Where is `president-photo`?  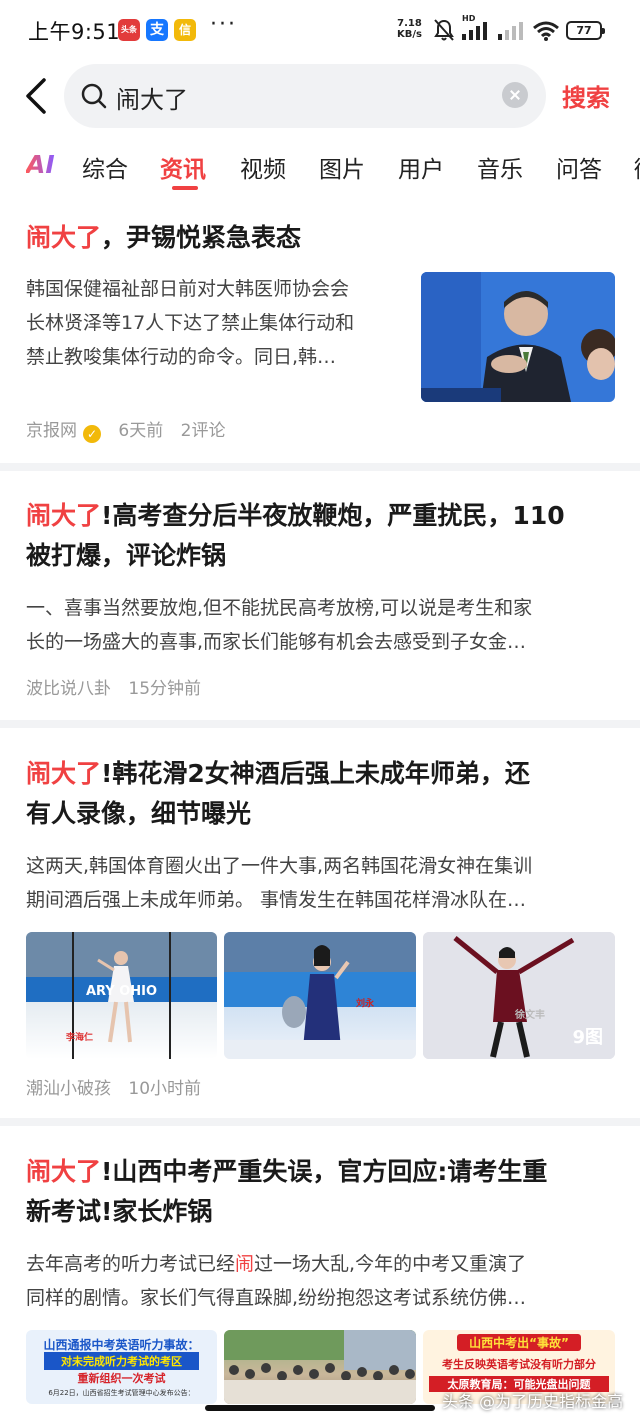
president-photo is located at coordinates (518, 337).